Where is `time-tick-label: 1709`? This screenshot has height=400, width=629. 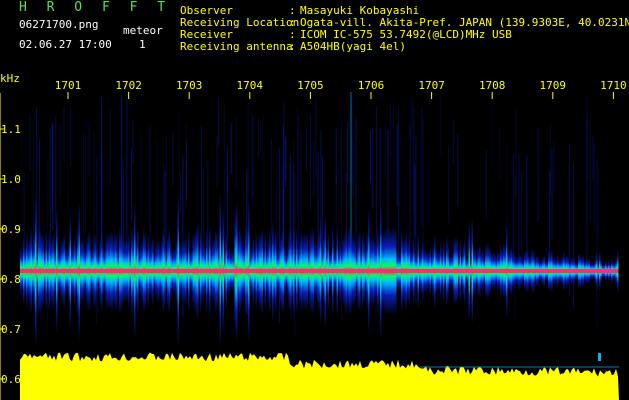 time-tick-label: 1709 is located at coordinates (553, 85).